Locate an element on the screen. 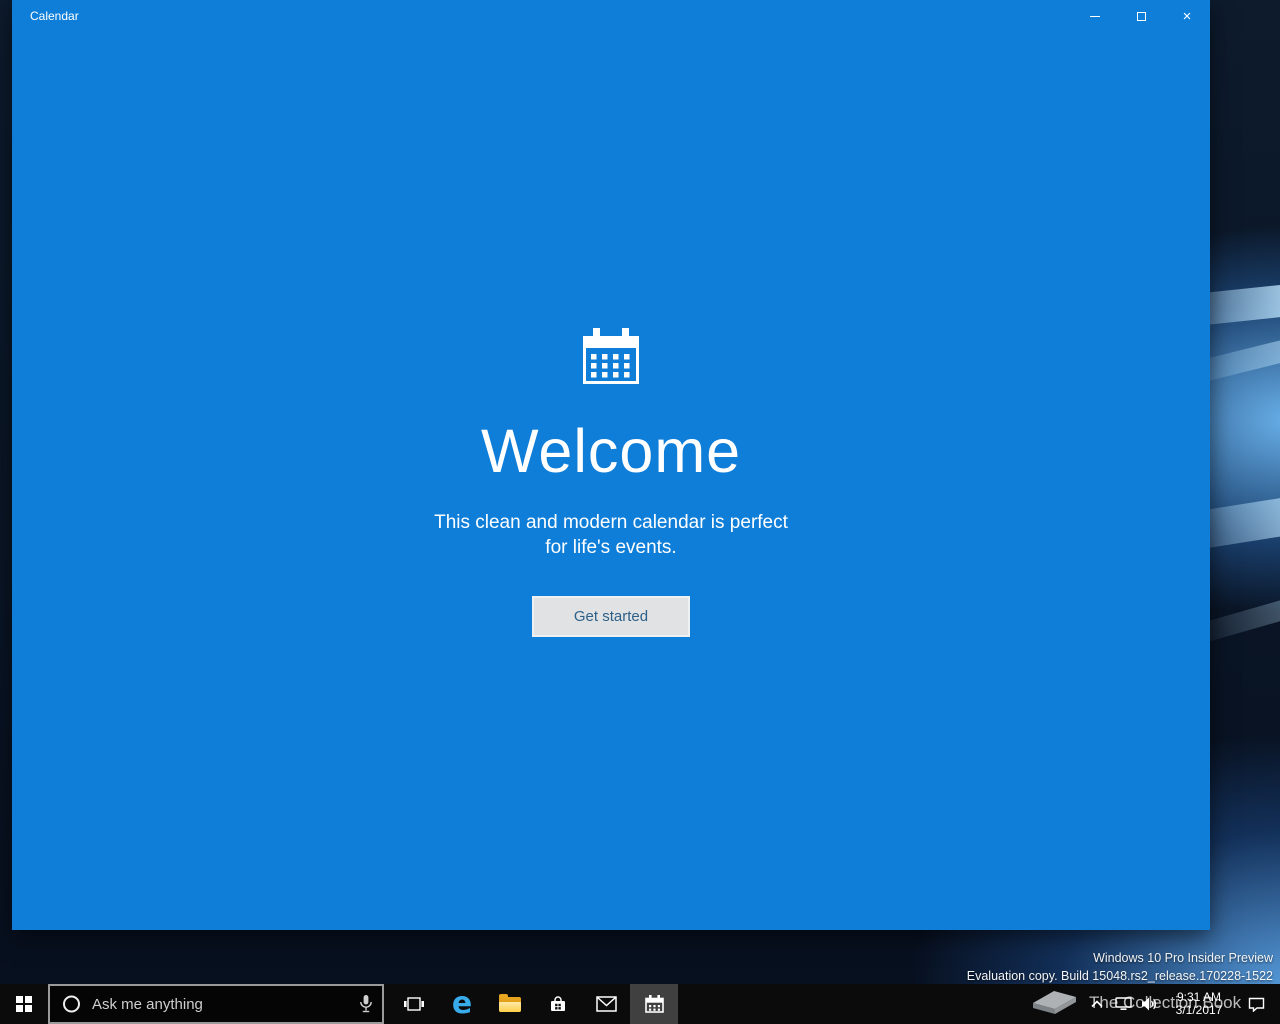 The width and height of the screenshot is (1280, 1024). taskbar-edge-button: e is located at coordinates (462, 1004).